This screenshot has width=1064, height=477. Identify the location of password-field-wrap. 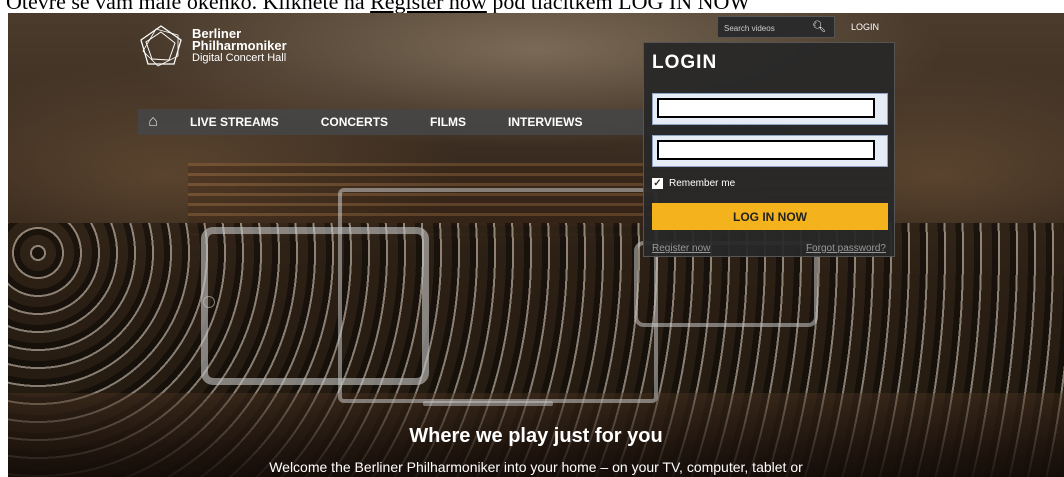
(770, 151).